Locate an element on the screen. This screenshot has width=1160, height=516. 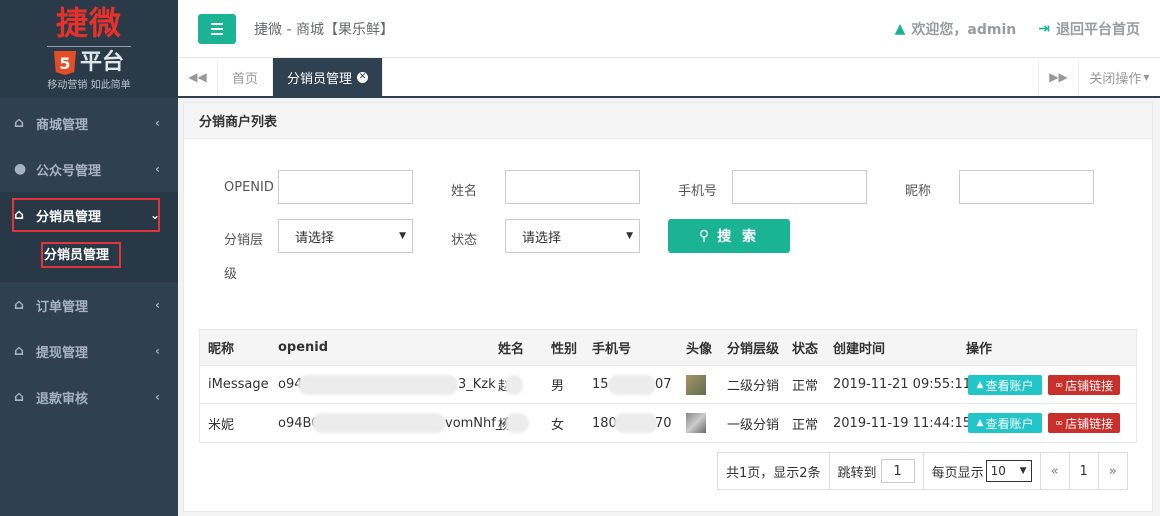
close-operations-label: 关闭操作 is located at coordinates (1115, 79).